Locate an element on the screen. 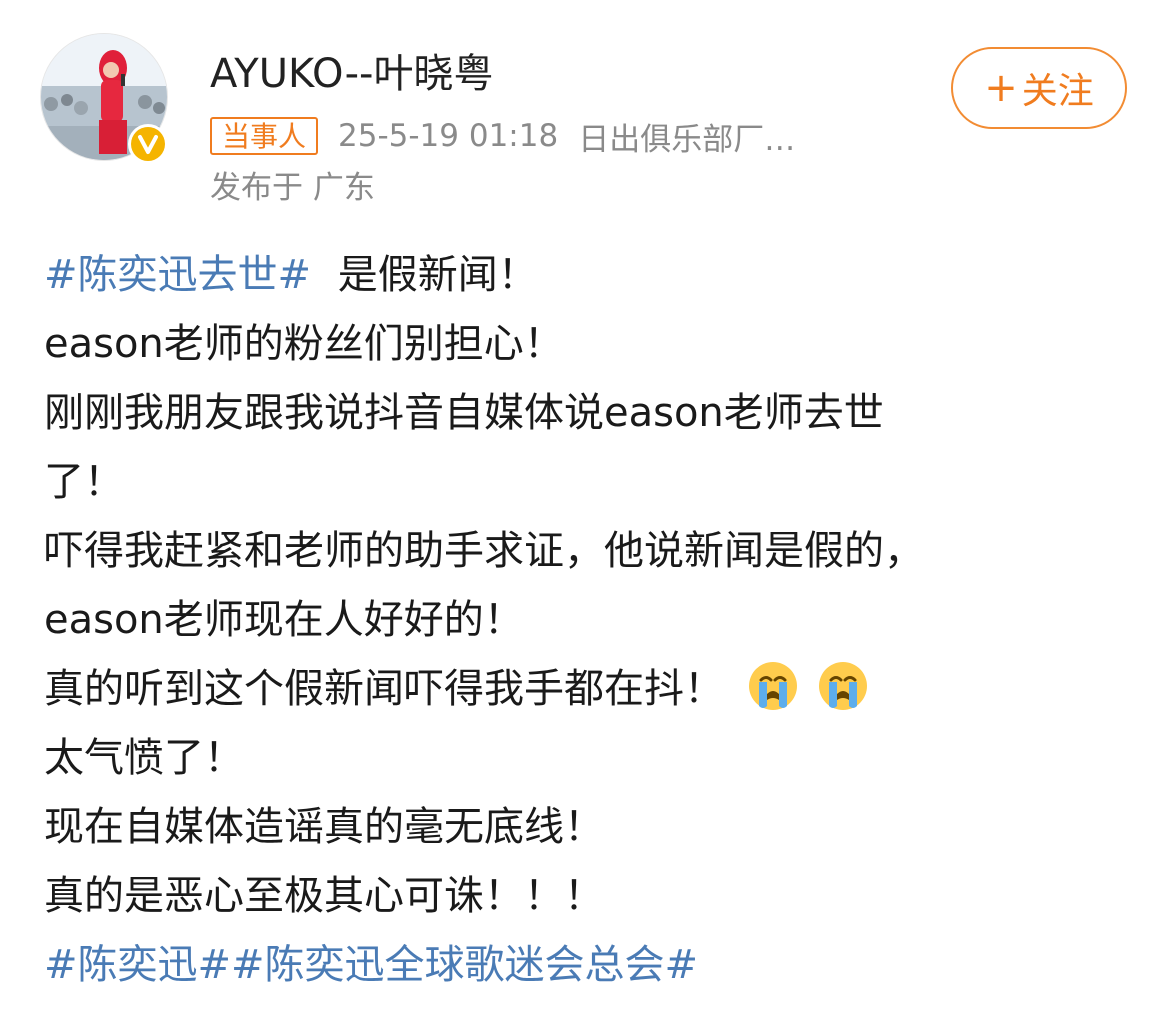 The height and width of the screenshot is (1009, 1170). hashtag-link: #陈奕迅全球歌迷会总会# is located at coordinates (464, 965).